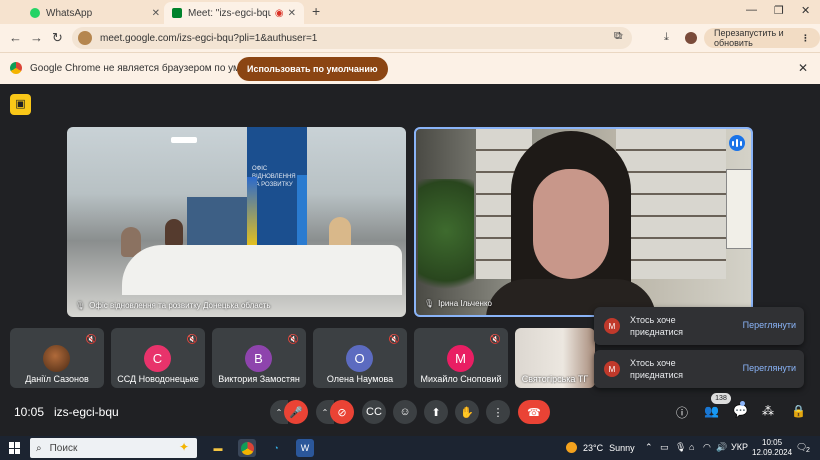 This screenshot has width=820, height=460. What do you see at coordinates (751, 10) in the screenshot?
I see `minimize-icon: —` at bounding box center [751, 10].